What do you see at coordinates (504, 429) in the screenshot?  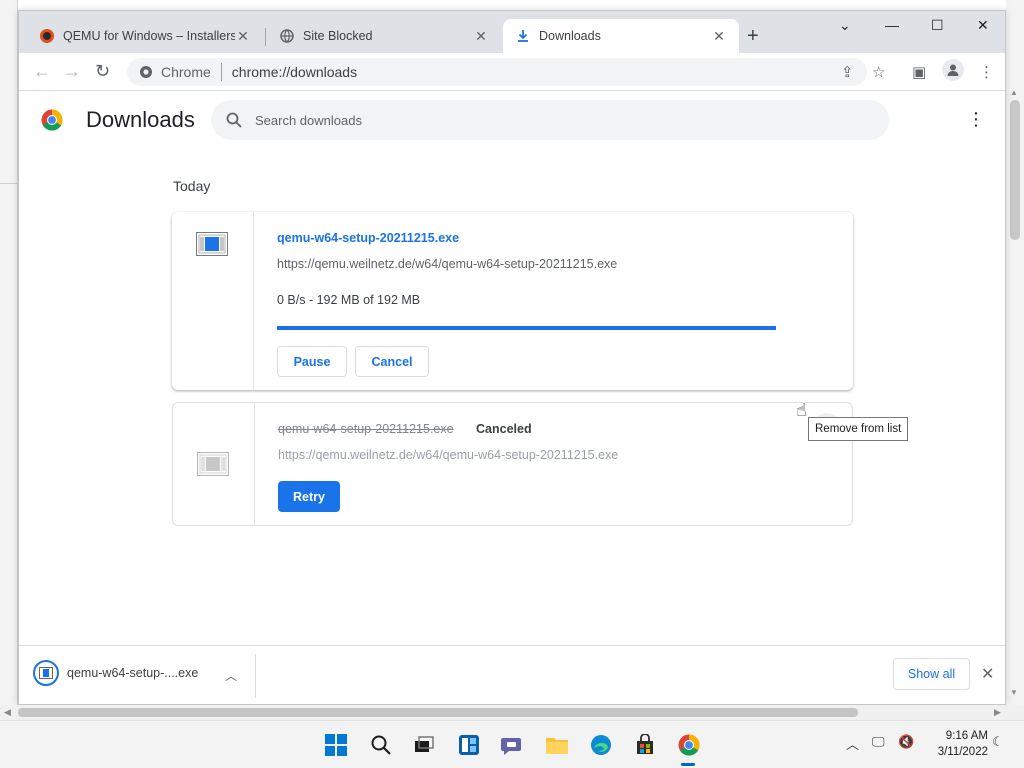 I see `download-status-label: Canceled` at bounding box center [504, 429].